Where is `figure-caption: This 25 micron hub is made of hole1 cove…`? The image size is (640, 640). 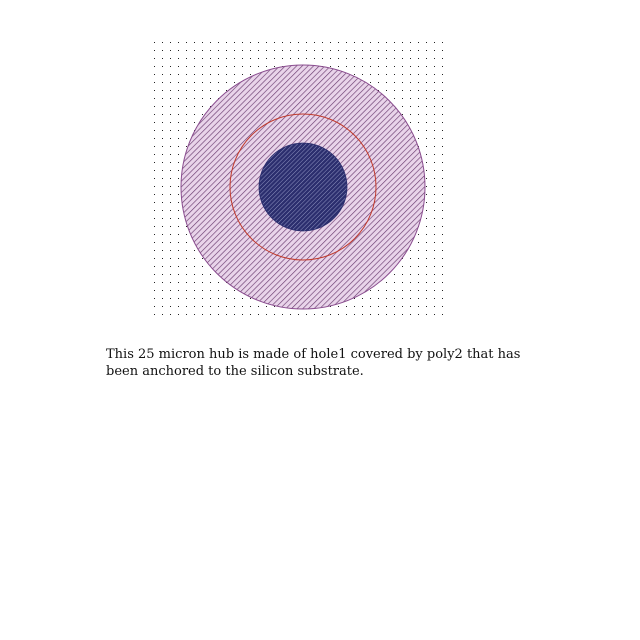 figure-caption: This 25 micron hub is made of hole1 cove… is located at coordinates (313, 363).